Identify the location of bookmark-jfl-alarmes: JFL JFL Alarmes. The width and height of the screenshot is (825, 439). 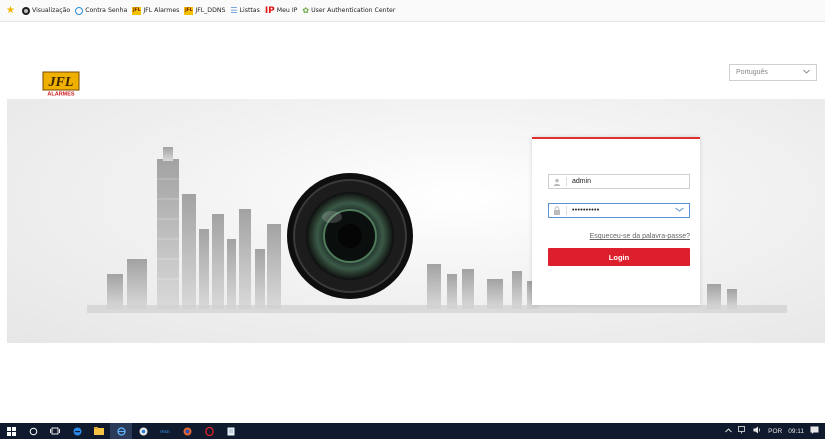
(156, 10).